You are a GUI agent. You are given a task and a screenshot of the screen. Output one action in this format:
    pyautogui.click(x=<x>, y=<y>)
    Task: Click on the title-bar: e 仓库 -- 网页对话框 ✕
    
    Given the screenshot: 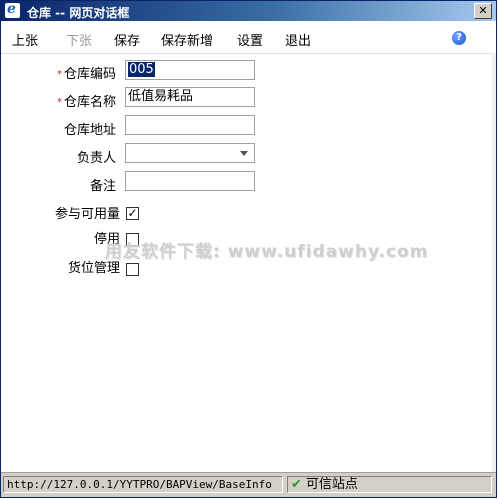 What is the action you would take?
    pyautogui.click(x=248, y=11)
    